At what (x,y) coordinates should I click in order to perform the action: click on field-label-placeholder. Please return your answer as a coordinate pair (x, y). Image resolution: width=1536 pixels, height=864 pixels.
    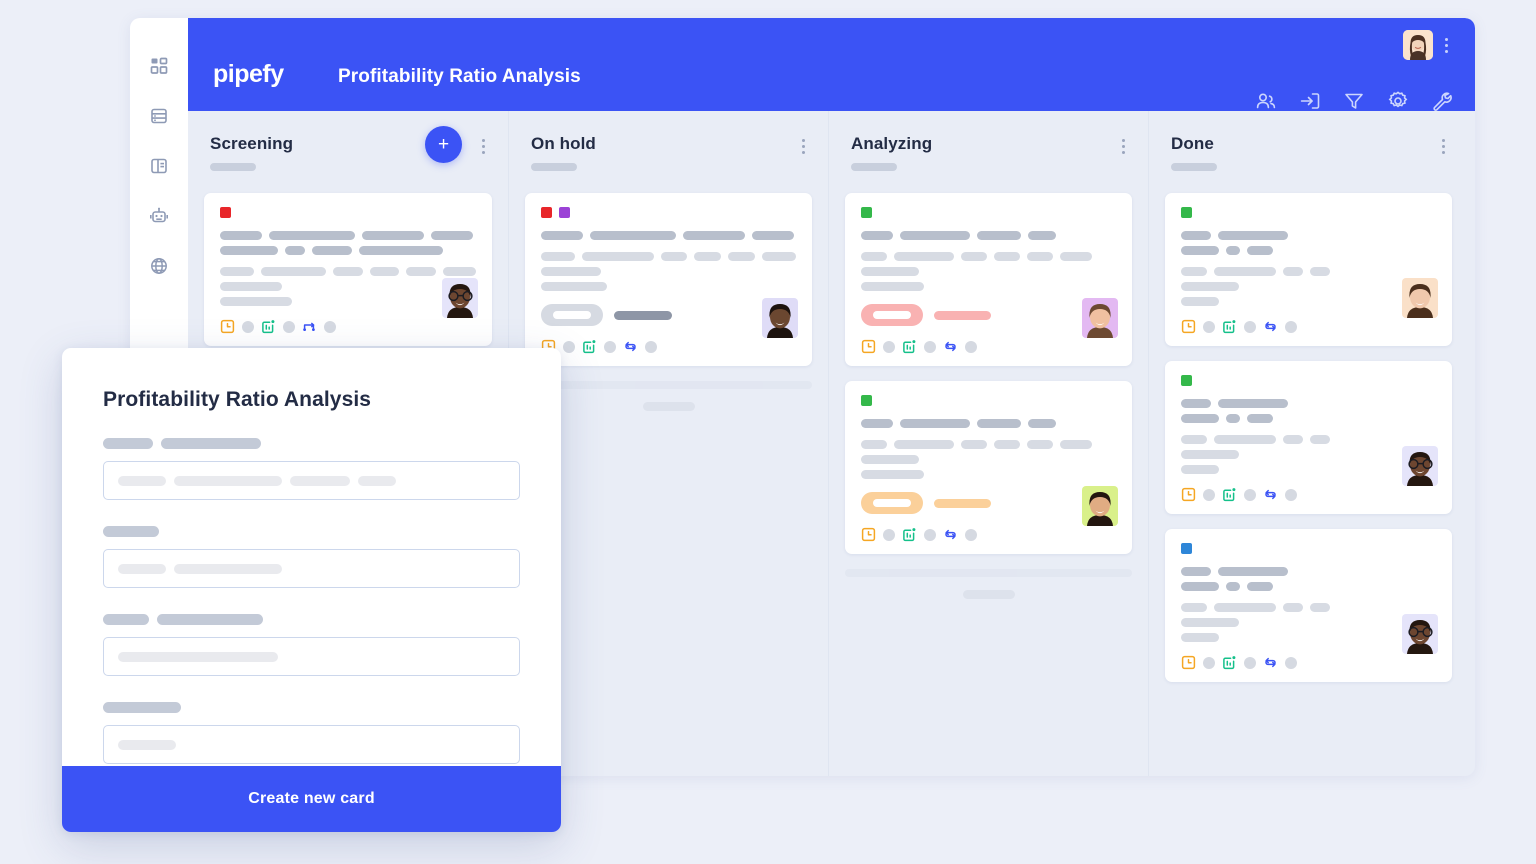
    Looking at the image, I should click on (311, 707).